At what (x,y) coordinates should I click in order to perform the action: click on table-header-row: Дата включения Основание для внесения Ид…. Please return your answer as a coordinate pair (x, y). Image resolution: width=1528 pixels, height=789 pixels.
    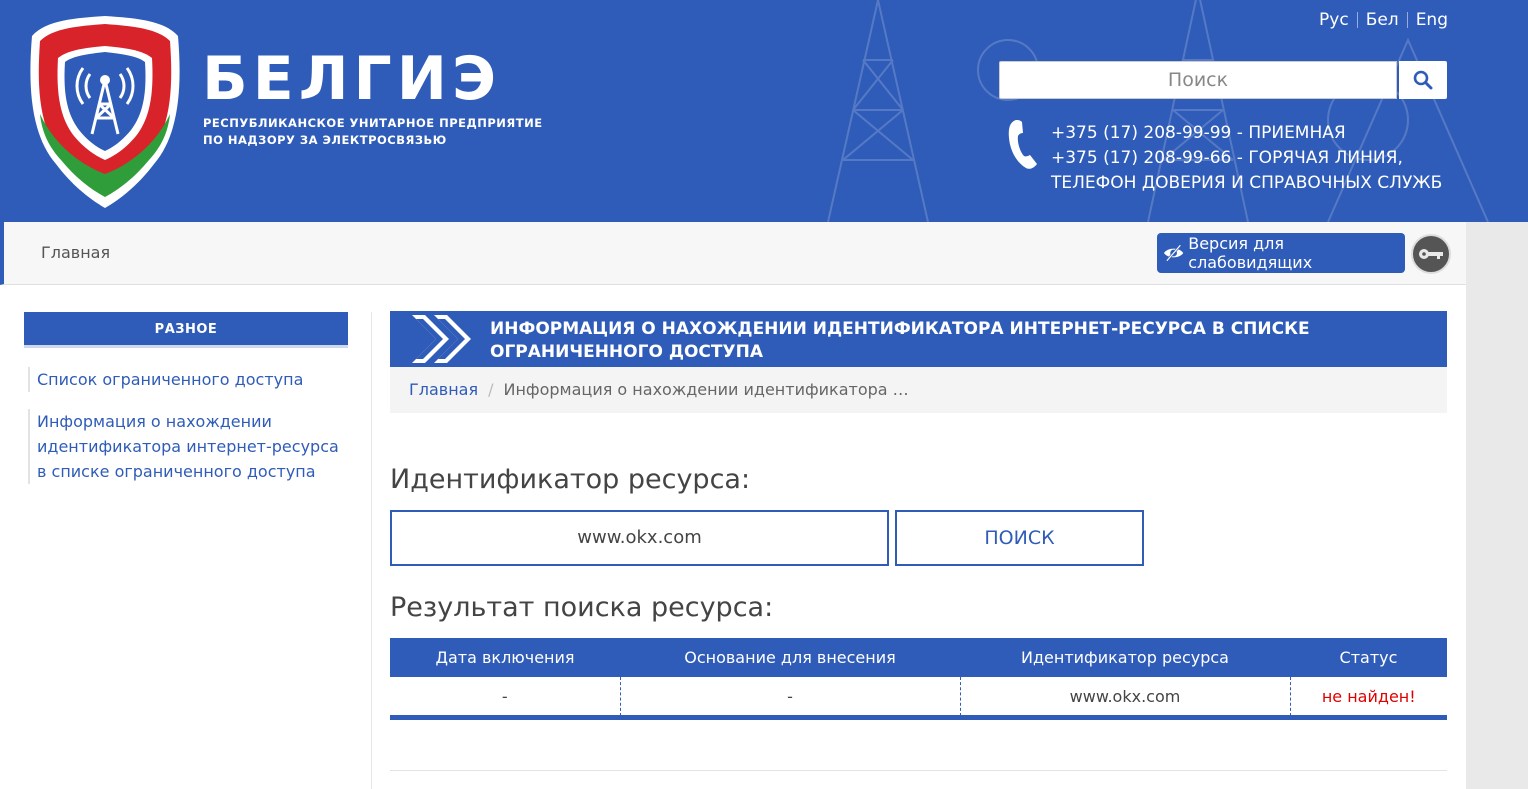
    Looking at the image, I should click on (918, 657).